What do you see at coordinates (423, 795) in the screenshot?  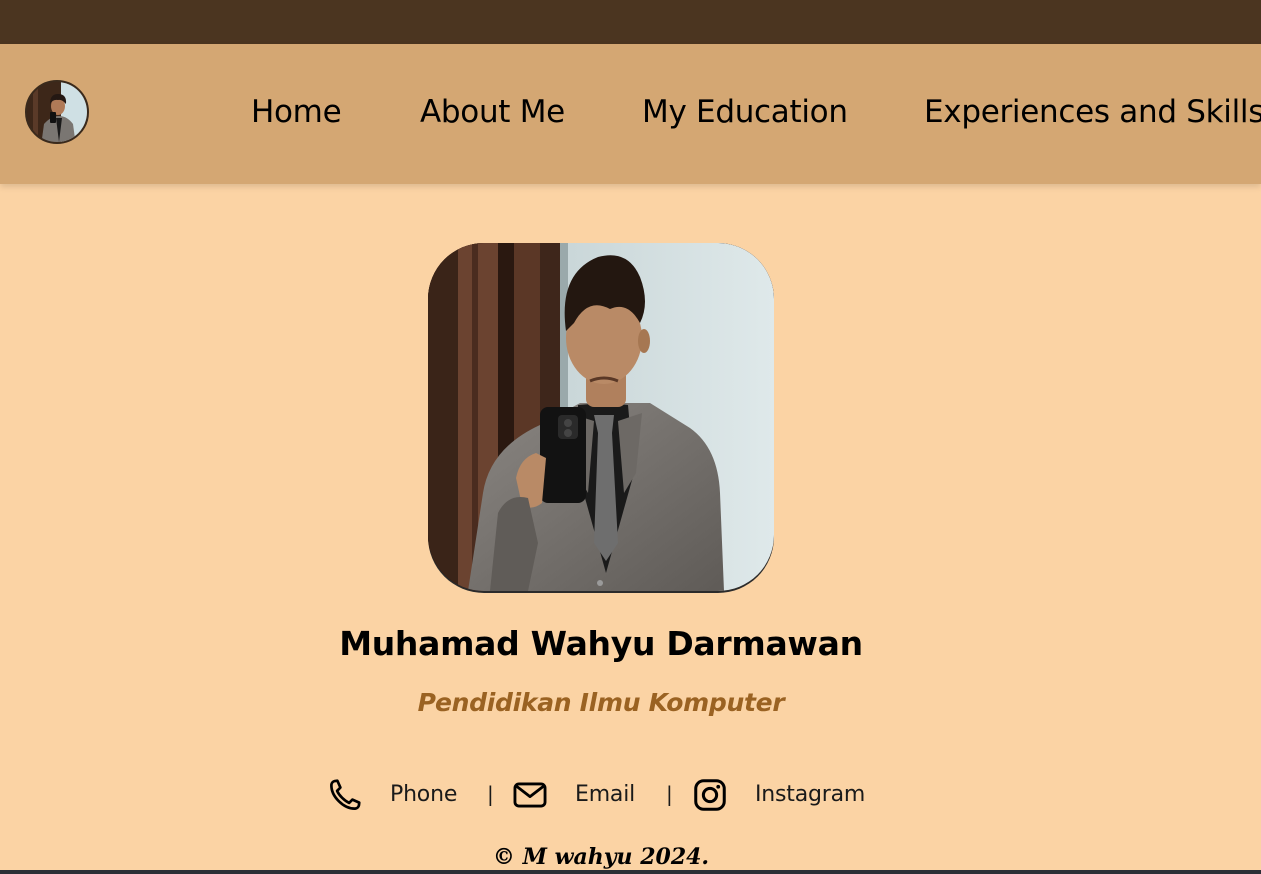 I see `phone-link: Phone` at bounding box center [423, 795].